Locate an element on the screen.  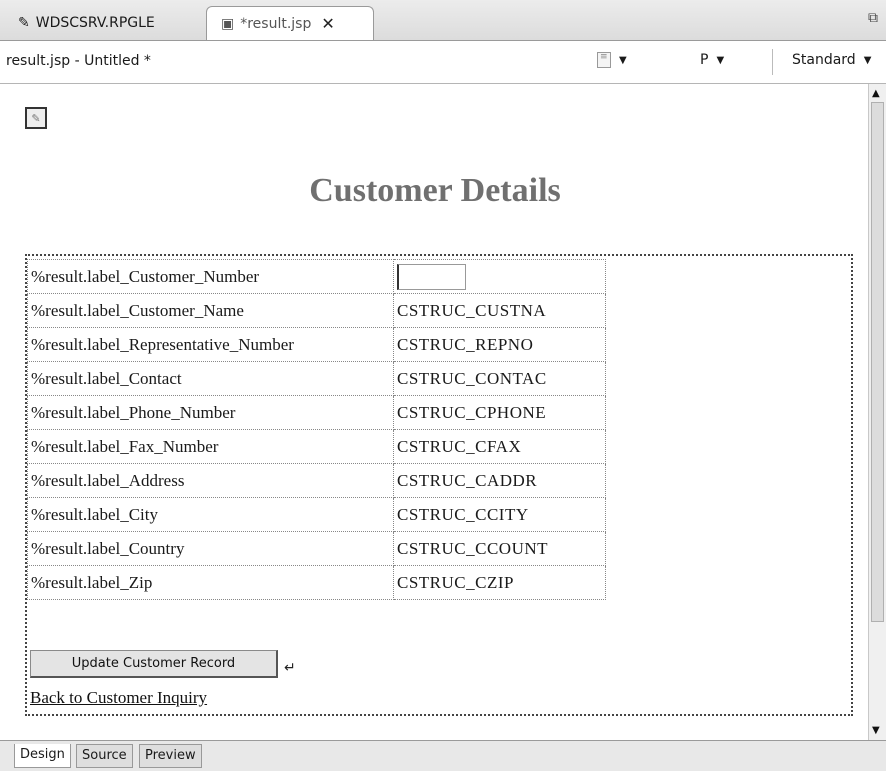
table-row: %result.label_Zip CSTRUC_CZIP is located at coordinates (316, 582).